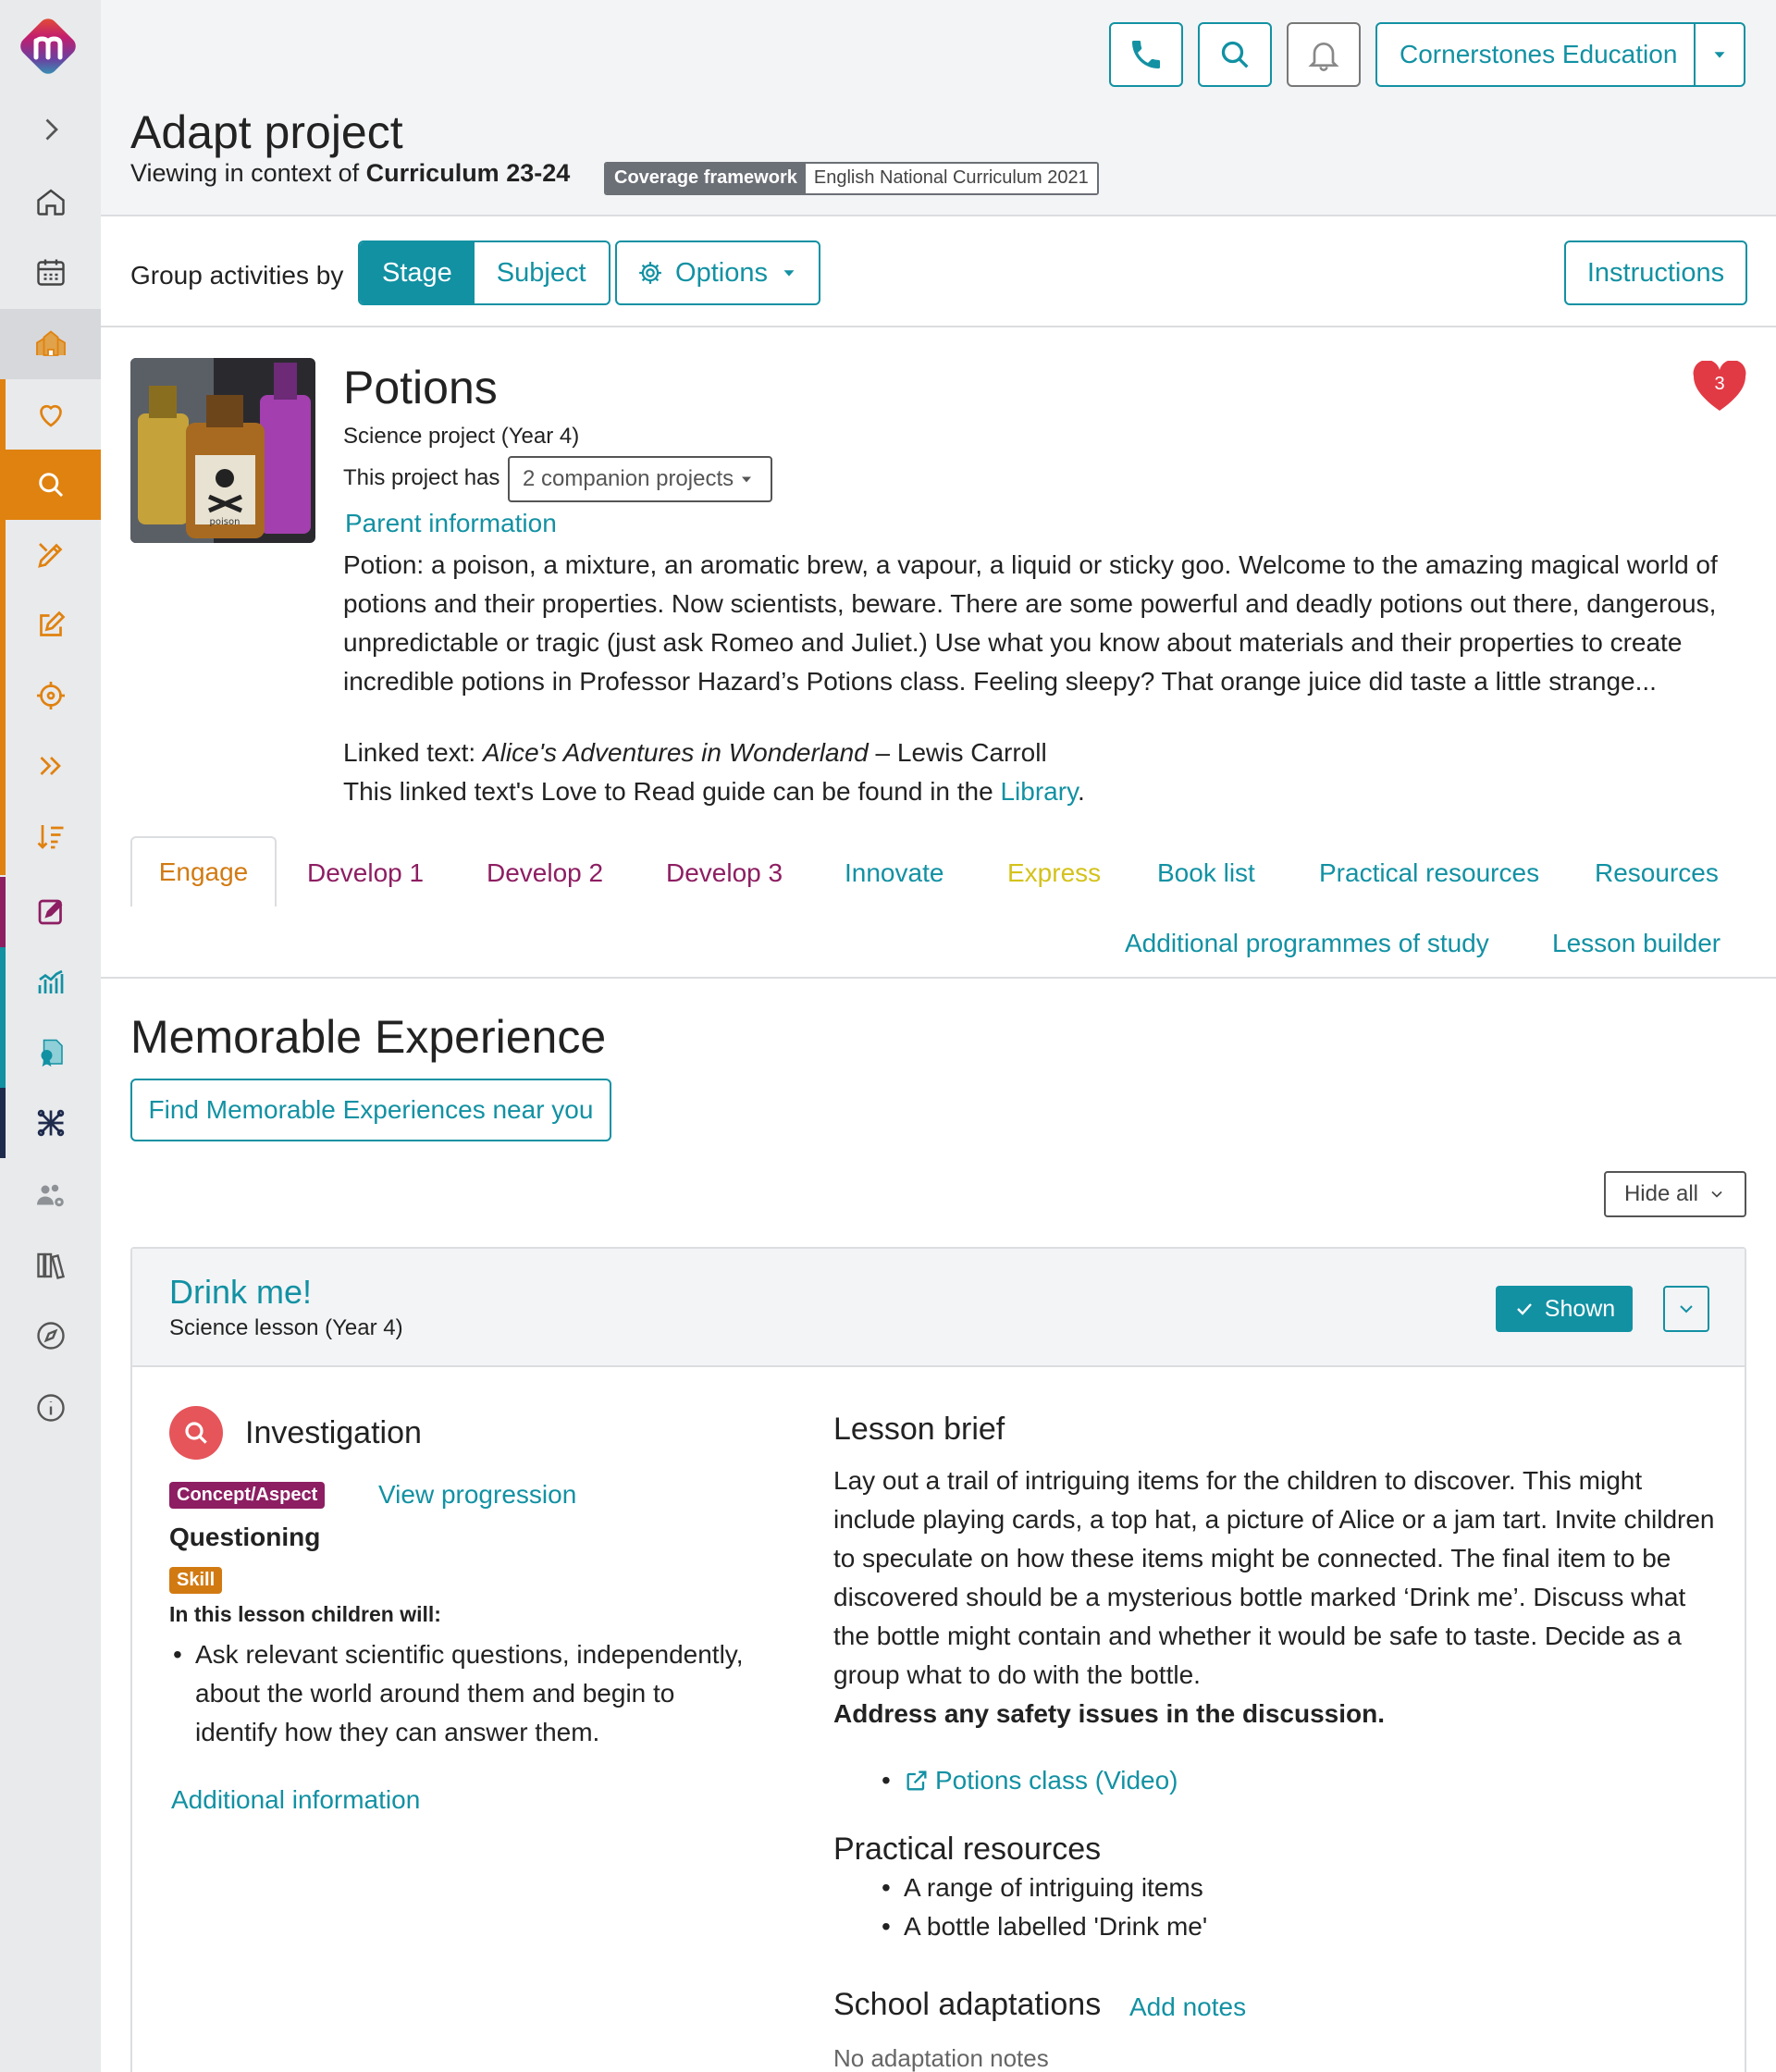  Describe the element at coordinates (51, 129) in the screenshot. I see `expand-chevron-icon` at that location.